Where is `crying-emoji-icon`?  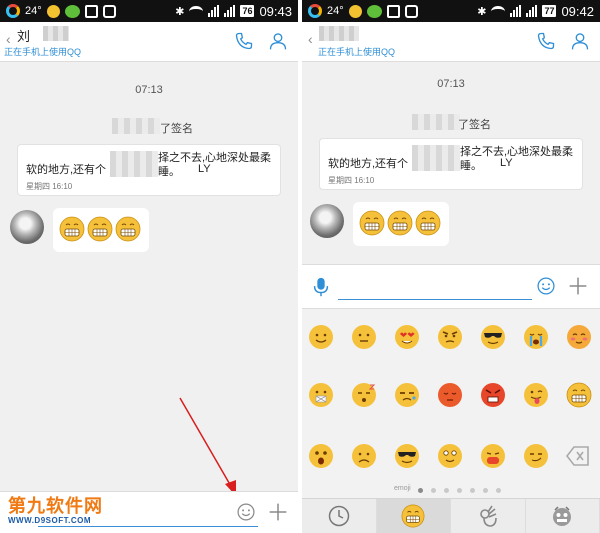 crying-emoji-icon is located at coordinates (536, 337).